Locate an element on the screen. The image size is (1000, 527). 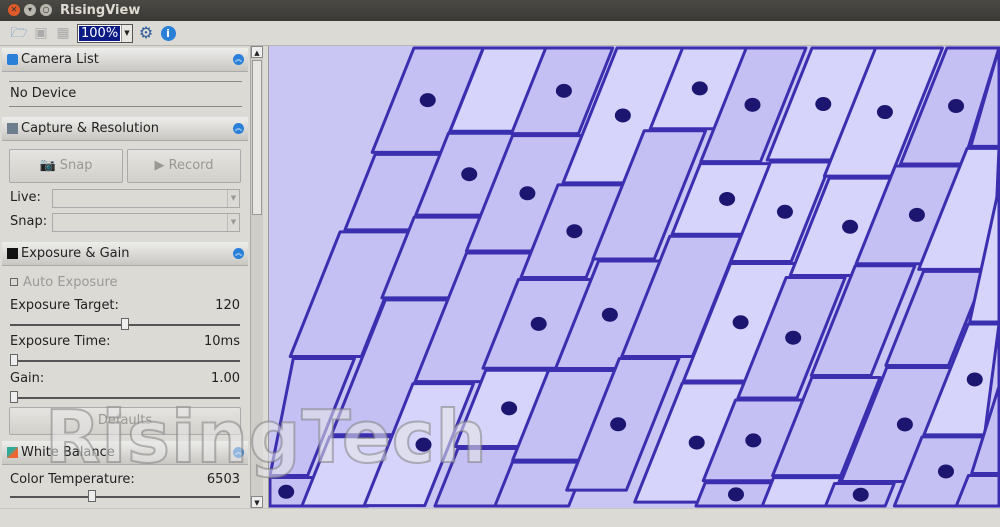
white-balance-header: White Balance ︽ is located at coordinates (125, 453).